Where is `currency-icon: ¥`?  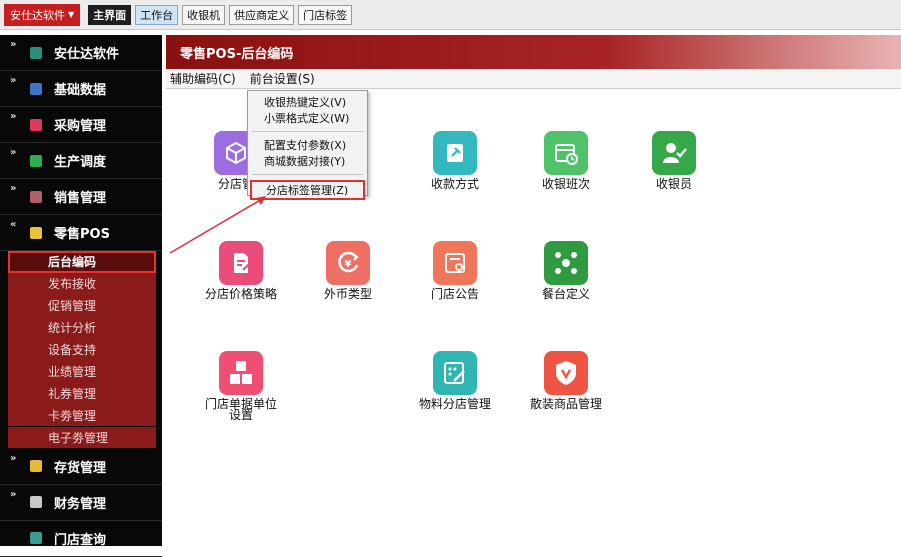 currency-icon: ¥ is located at coordinates (348, 263).